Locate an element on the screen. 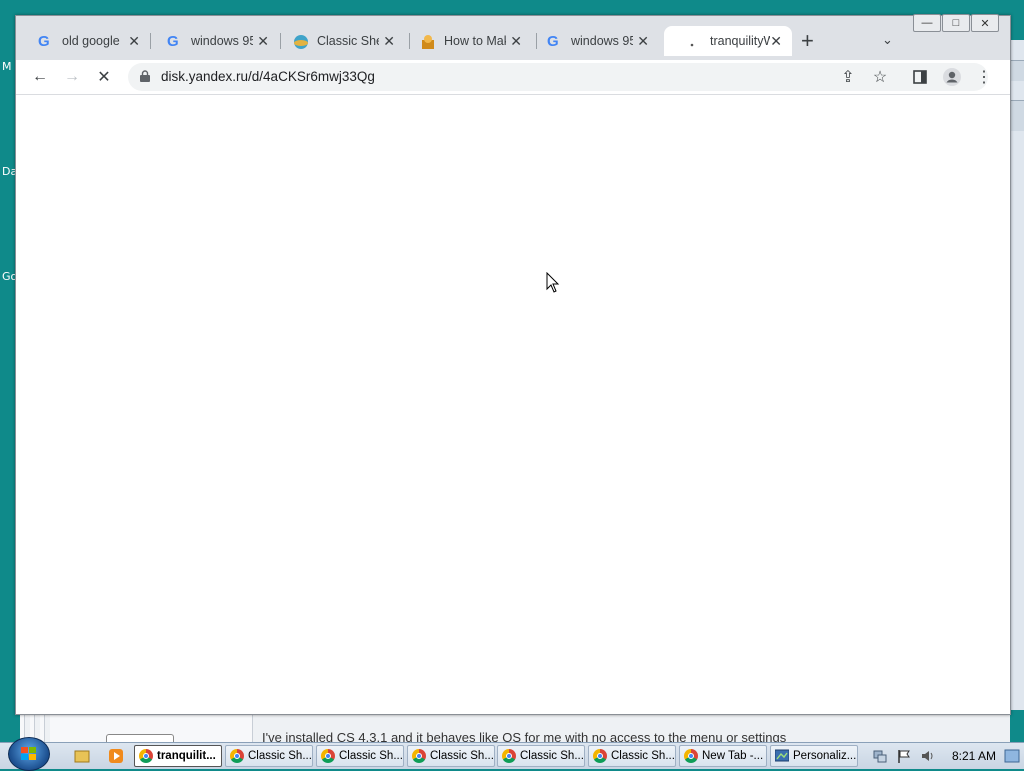 This screenshot has width=1024, height=771. mouse-cursor-icon is located at coordinates (553, 284).